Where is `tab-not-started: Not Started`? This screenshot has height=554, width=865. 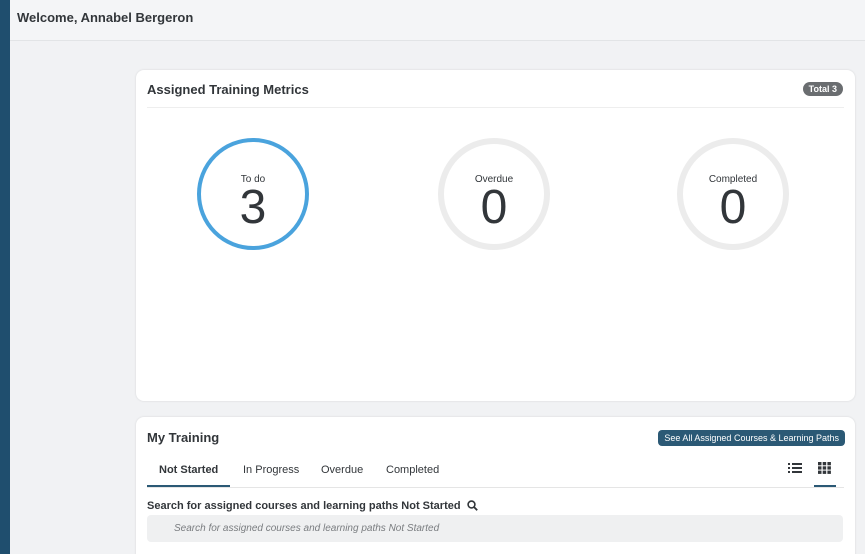 tab-not-started: Not Started is located at coordinates (188, 470).